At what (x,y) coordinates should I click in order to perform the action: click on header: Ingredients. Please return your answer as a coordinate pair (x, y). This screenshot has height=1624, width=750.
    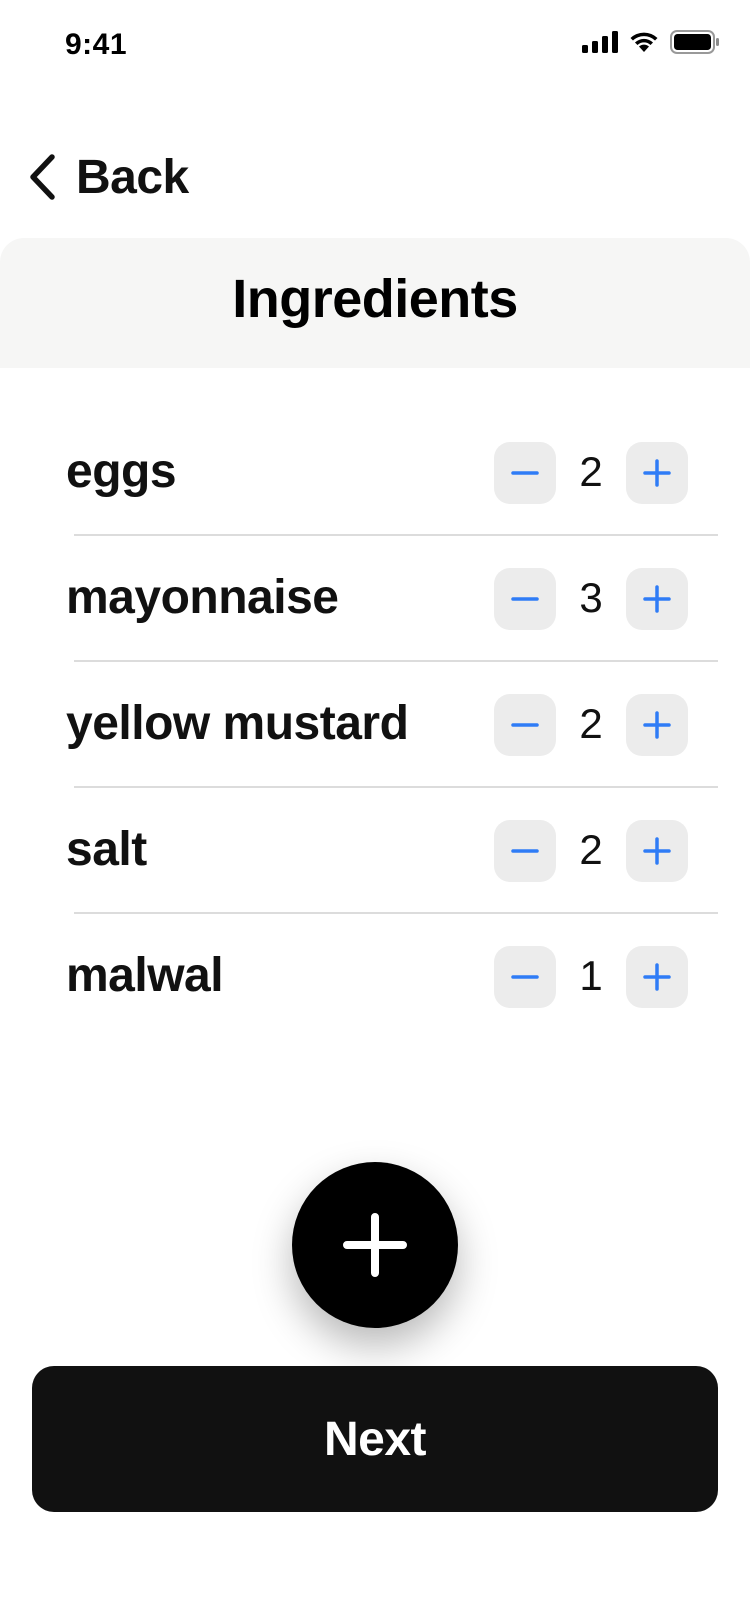
    Looking at the image, I should click on (375, 303).